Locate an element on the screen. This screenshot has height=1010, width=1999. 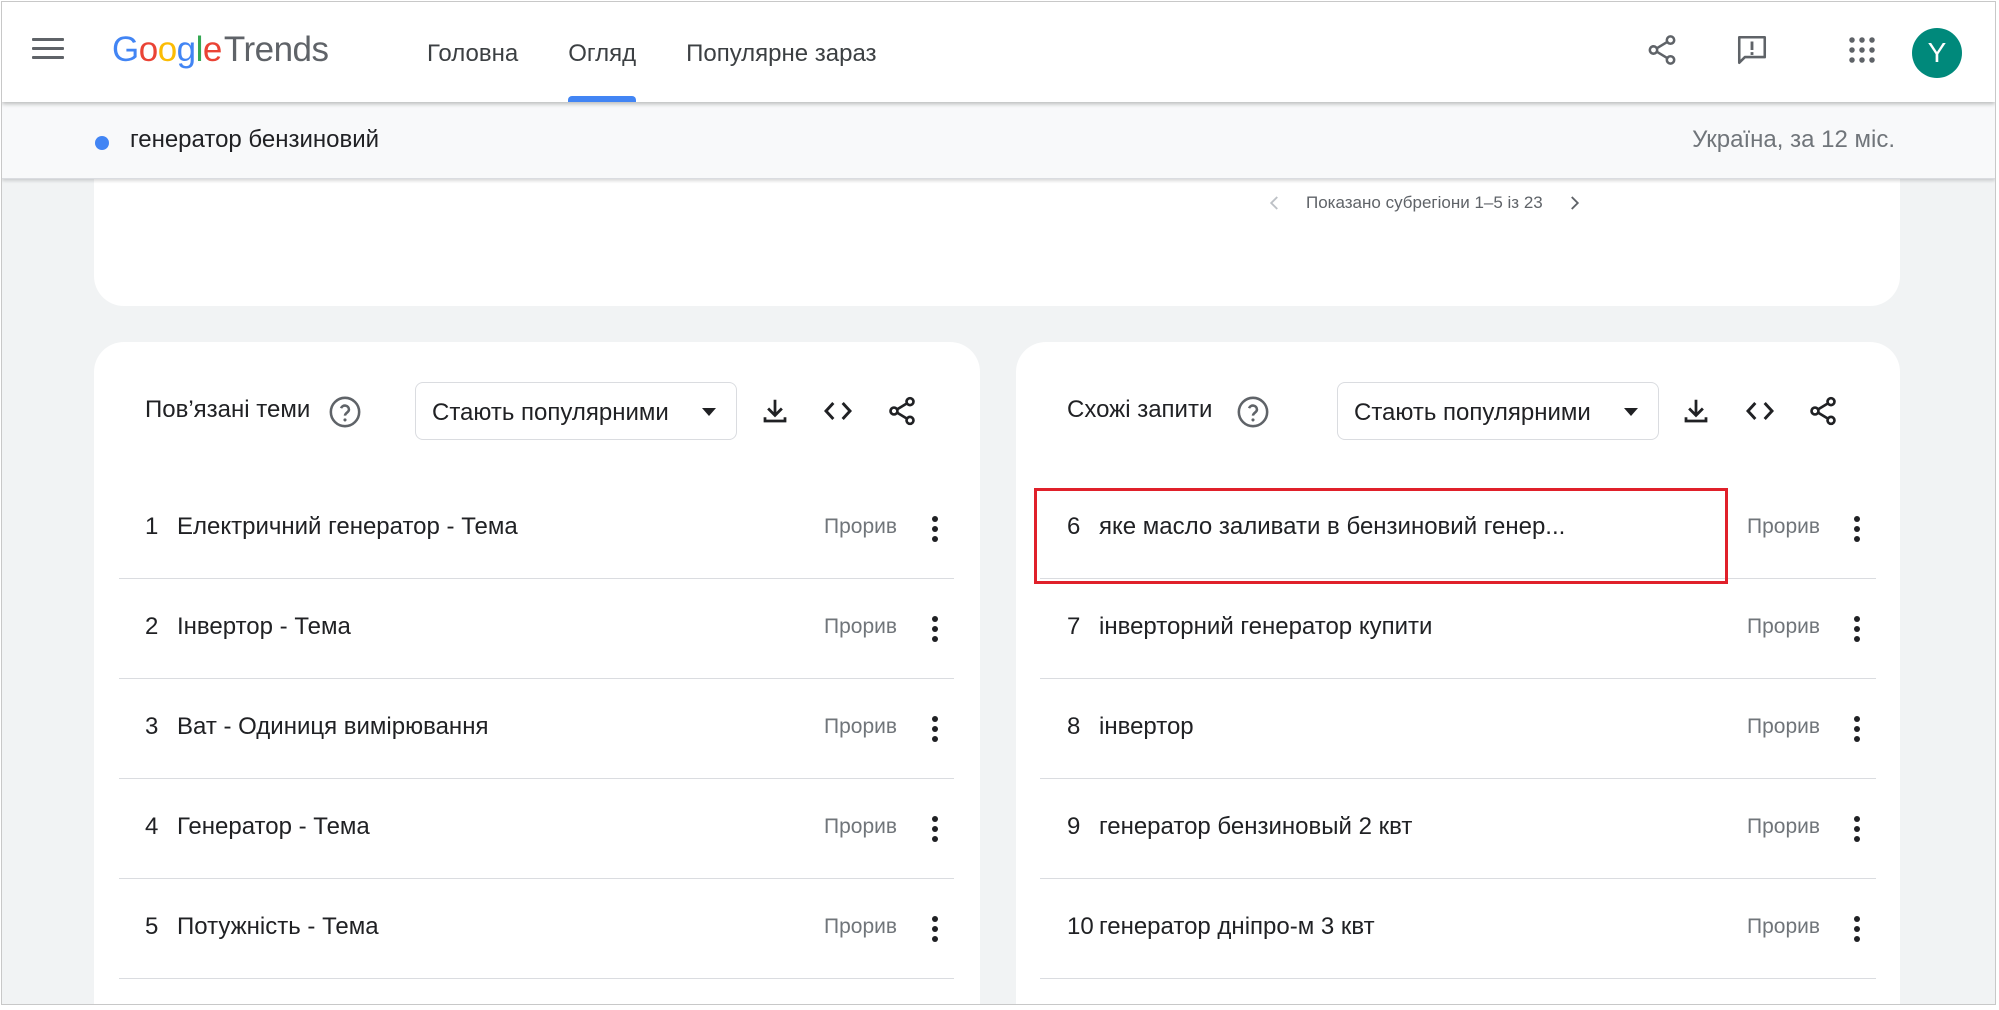
apps-icon is located at coordinates (1862, 50).